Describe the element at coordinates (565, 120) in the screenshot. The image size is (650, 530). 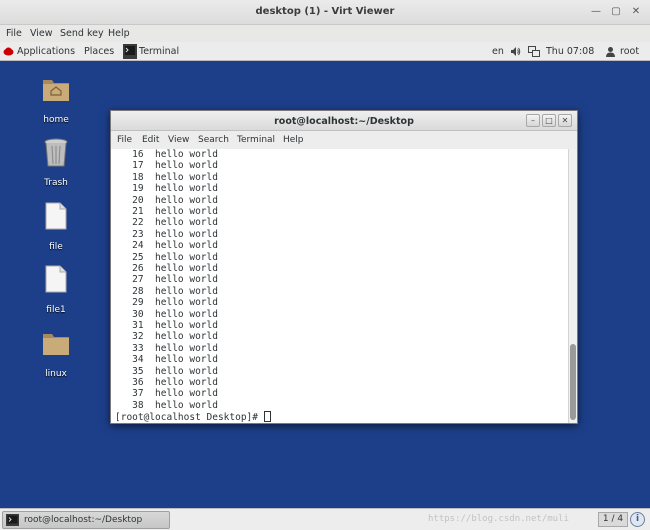
I see `terminal-close-button: ✕` at that location.